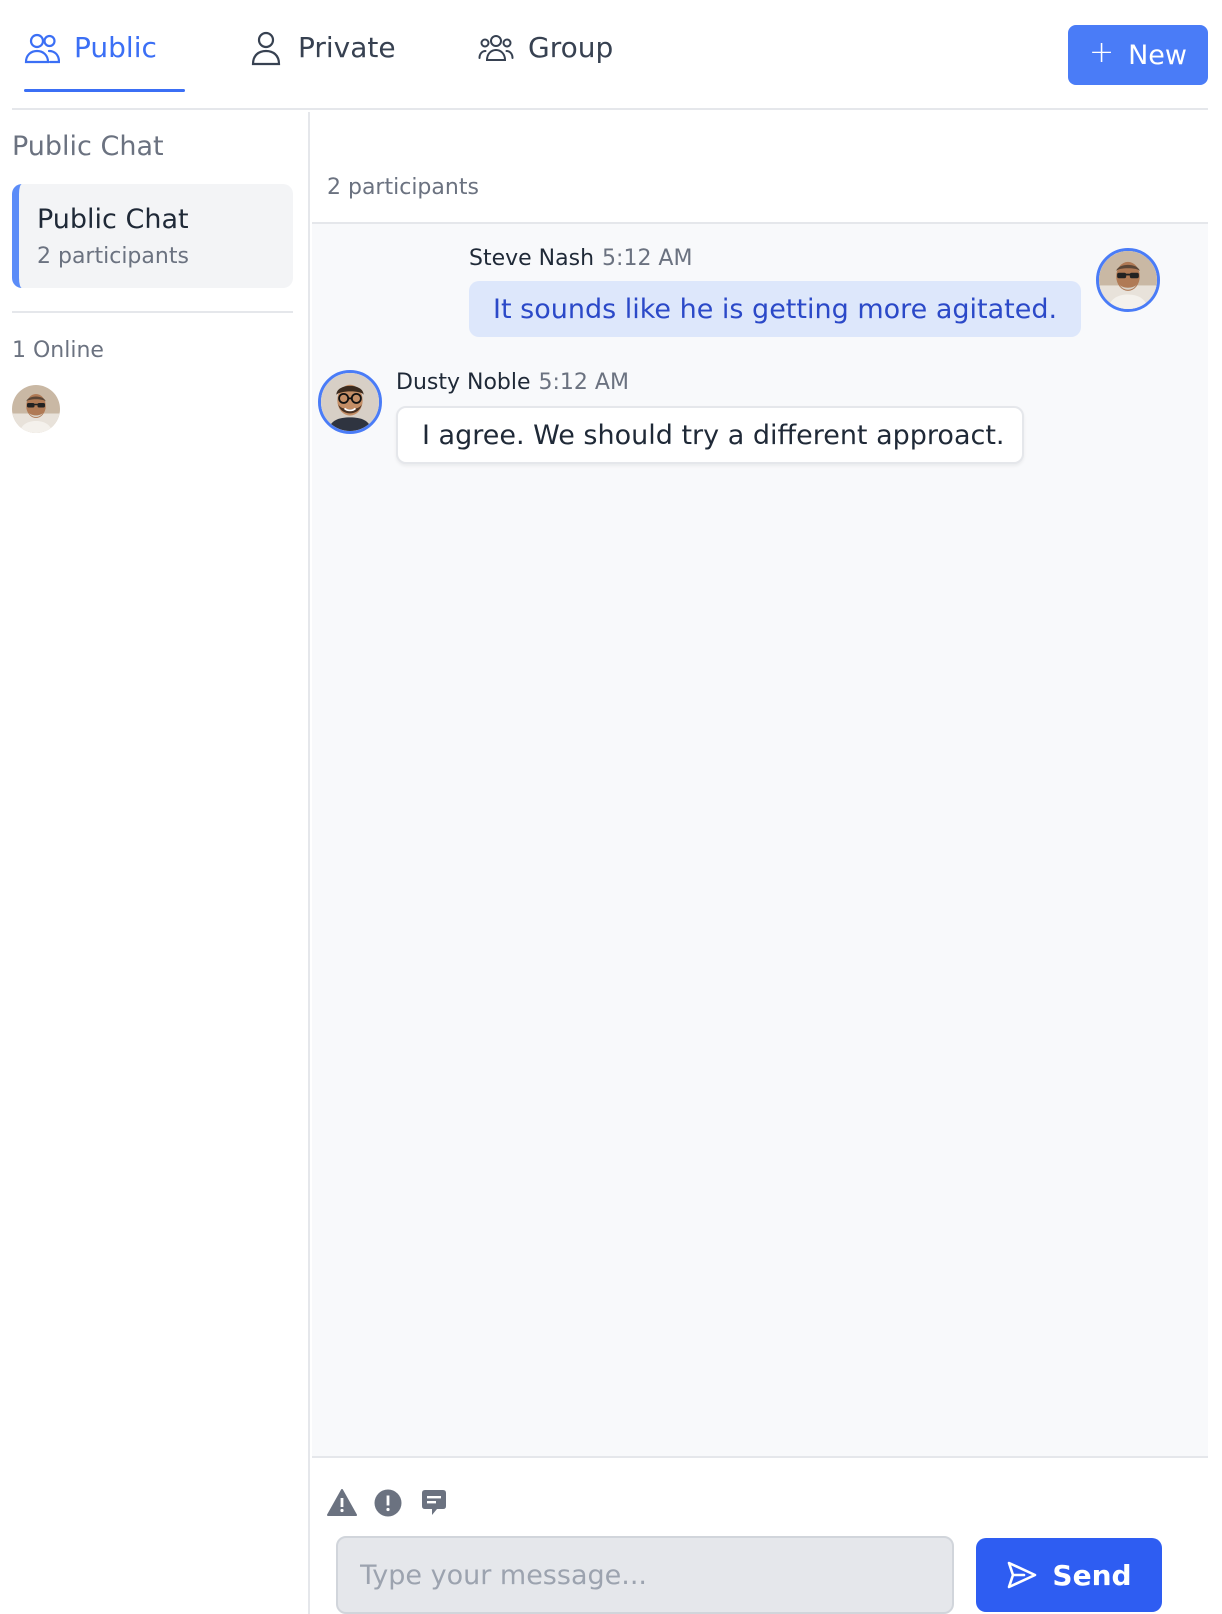 The image size is (1222, 1614). I want to click on message-composer: Send, so click(760, 1537).